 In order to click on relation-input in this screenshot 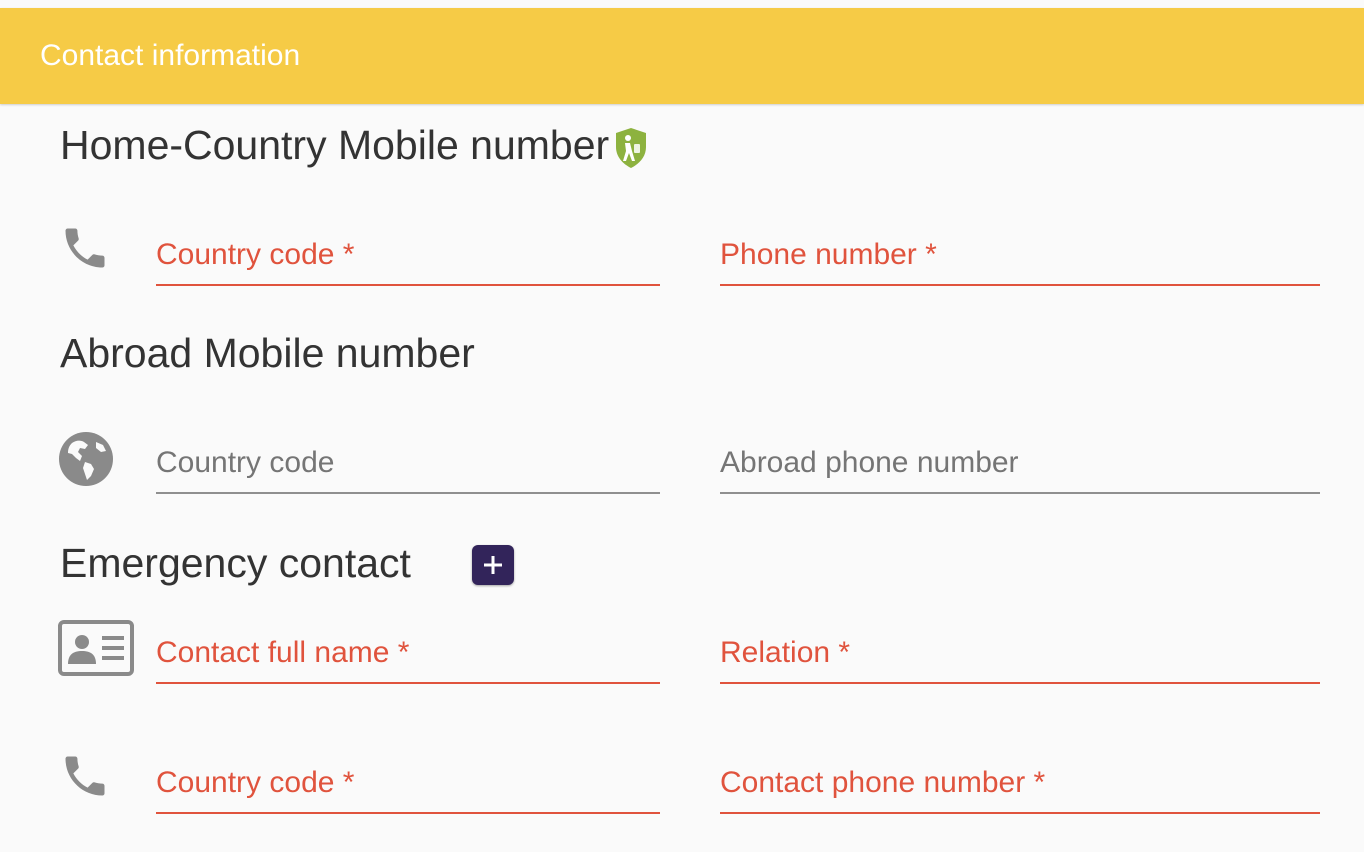, I will do `click(1020, 653)`.